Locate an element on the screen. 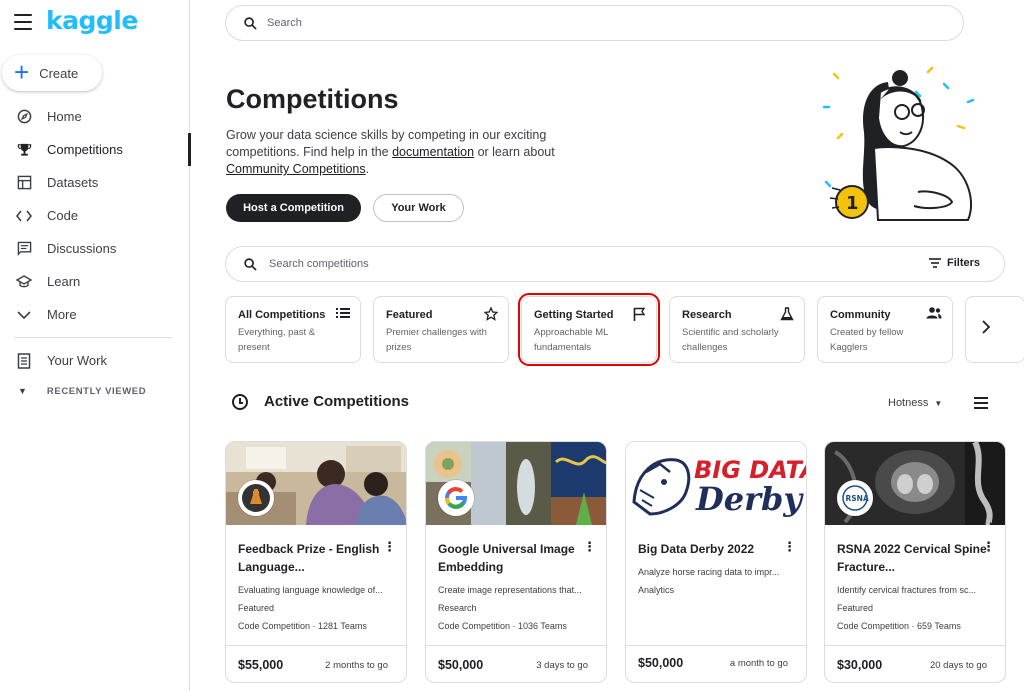 The width and height of the screenshot is (1024, 691). sidebar-item-learn: Learn is located at coordinates (95, 281).